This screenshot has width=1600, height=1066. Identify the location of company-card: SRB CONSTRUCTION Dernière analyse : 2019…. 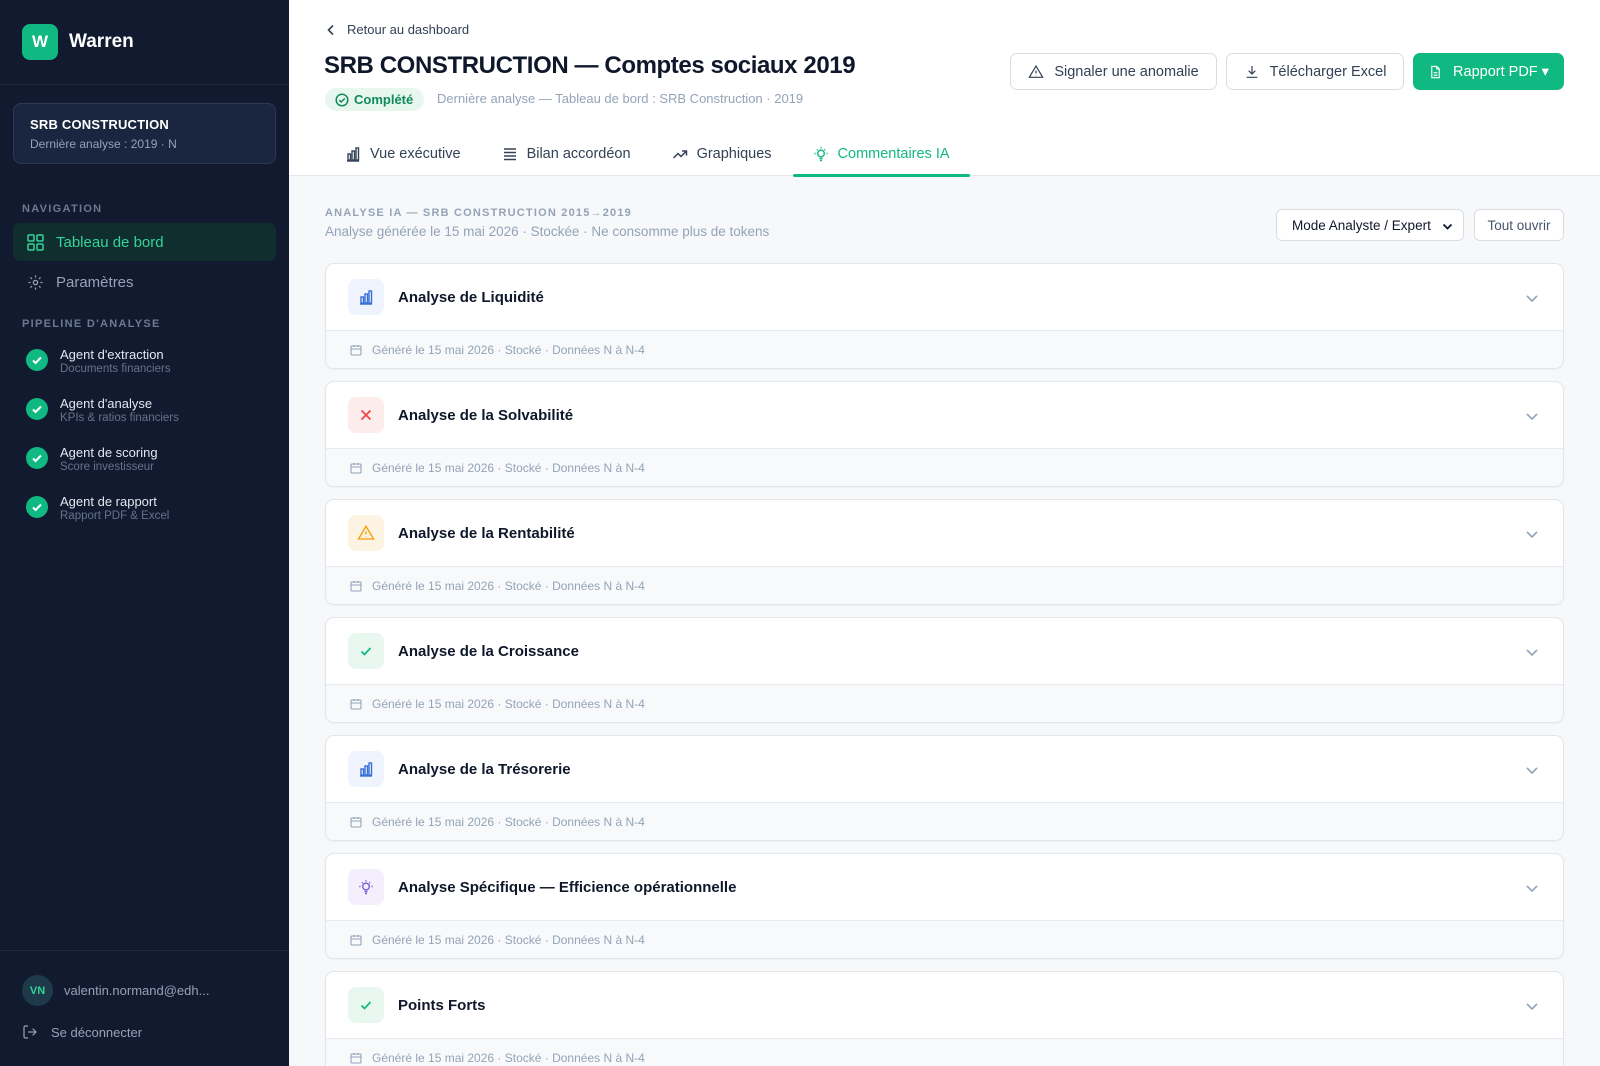
(144, 133).